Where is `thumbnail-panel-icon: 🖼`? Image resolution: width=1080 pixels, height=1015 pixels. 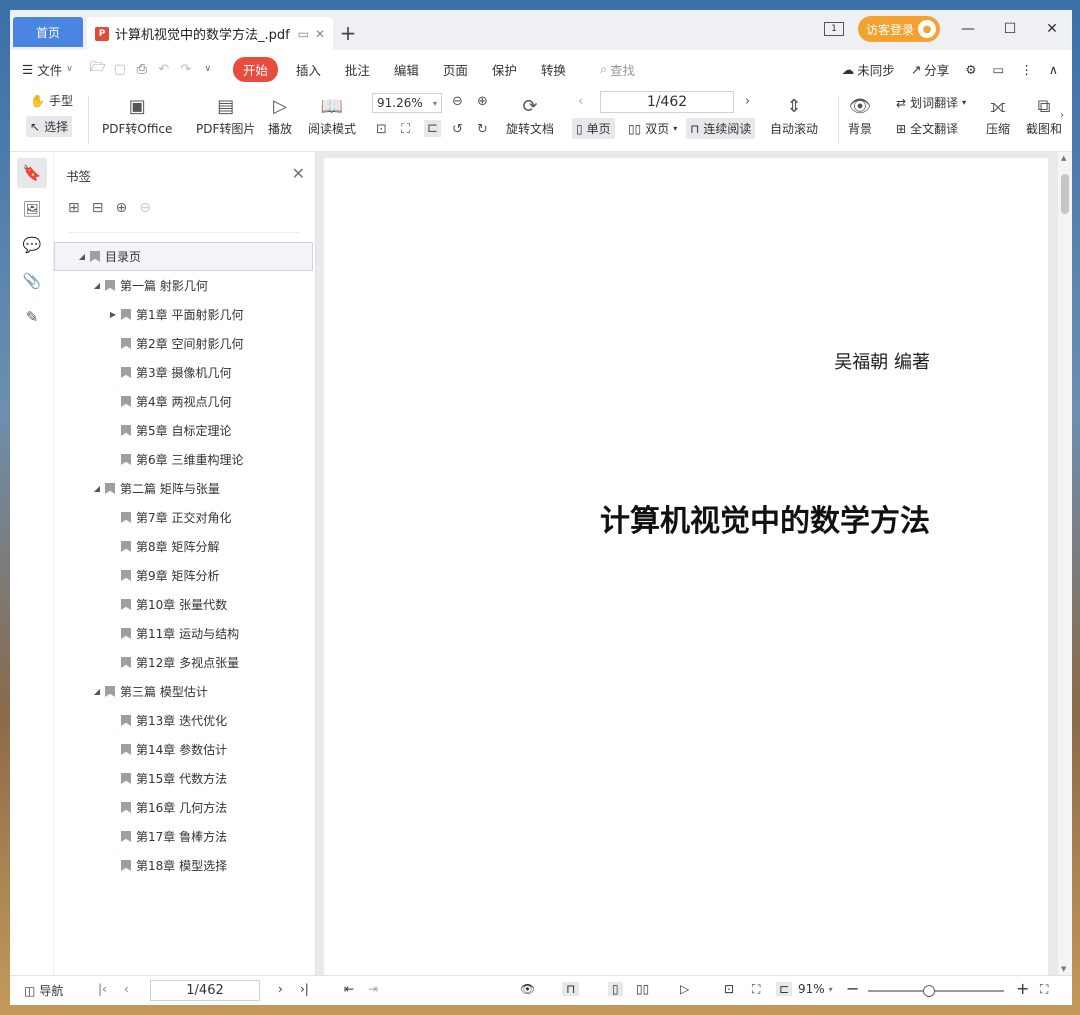 thumbnail-panel-icon: 🖼 is located at coordinates (32, 209).